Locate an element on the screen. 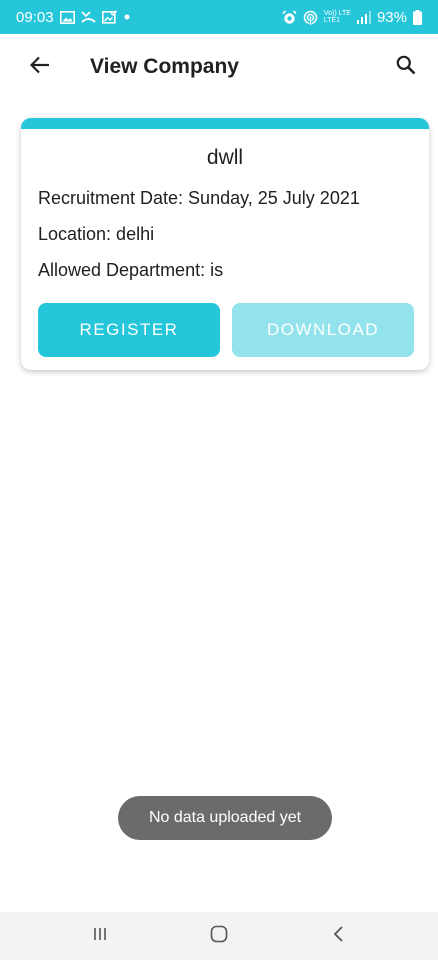 Image resolution: width=438 pixels, height=960 pixels. back-button is located at coordinates (40, 67).